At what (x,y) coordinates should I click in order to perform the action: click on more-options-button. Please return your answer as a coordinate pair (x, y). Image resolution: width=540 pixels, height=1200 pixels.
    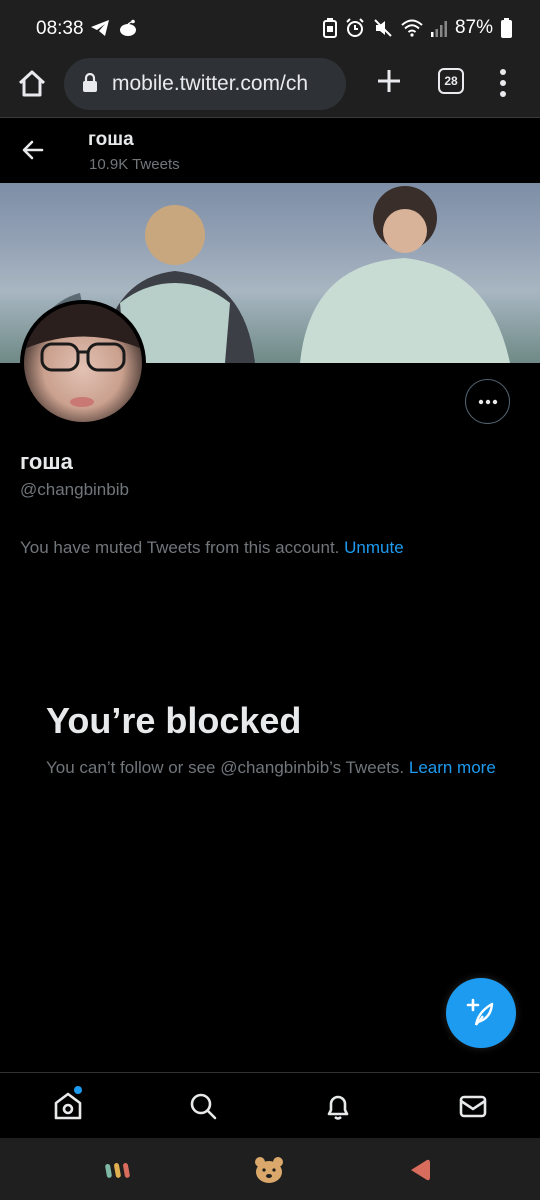
    Looking at the image, I should click on (487, 401).